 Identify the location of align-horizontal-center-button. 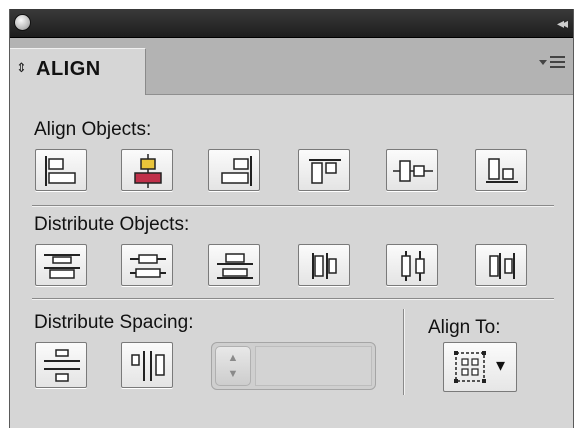
(147, 170).